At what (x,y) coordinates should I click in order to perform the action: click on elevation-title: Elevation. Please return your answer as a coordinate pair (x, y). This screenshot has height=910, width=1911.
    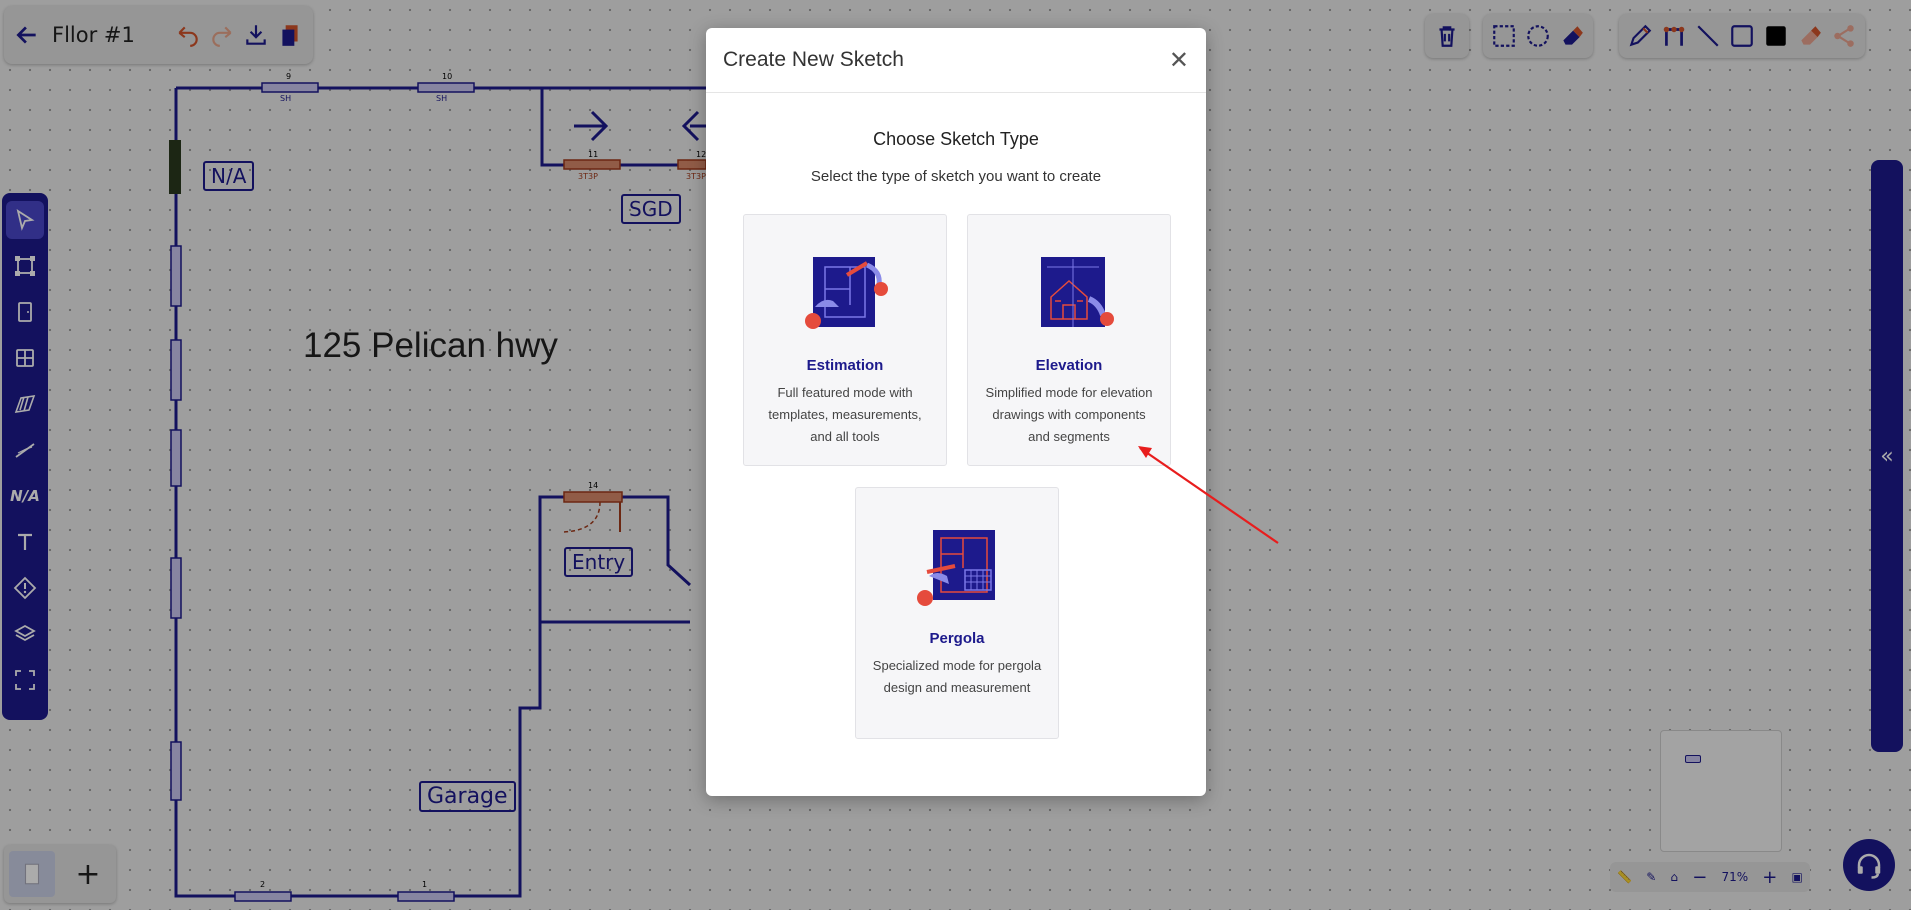
    Looking at the image, I should click on (1069, 365).